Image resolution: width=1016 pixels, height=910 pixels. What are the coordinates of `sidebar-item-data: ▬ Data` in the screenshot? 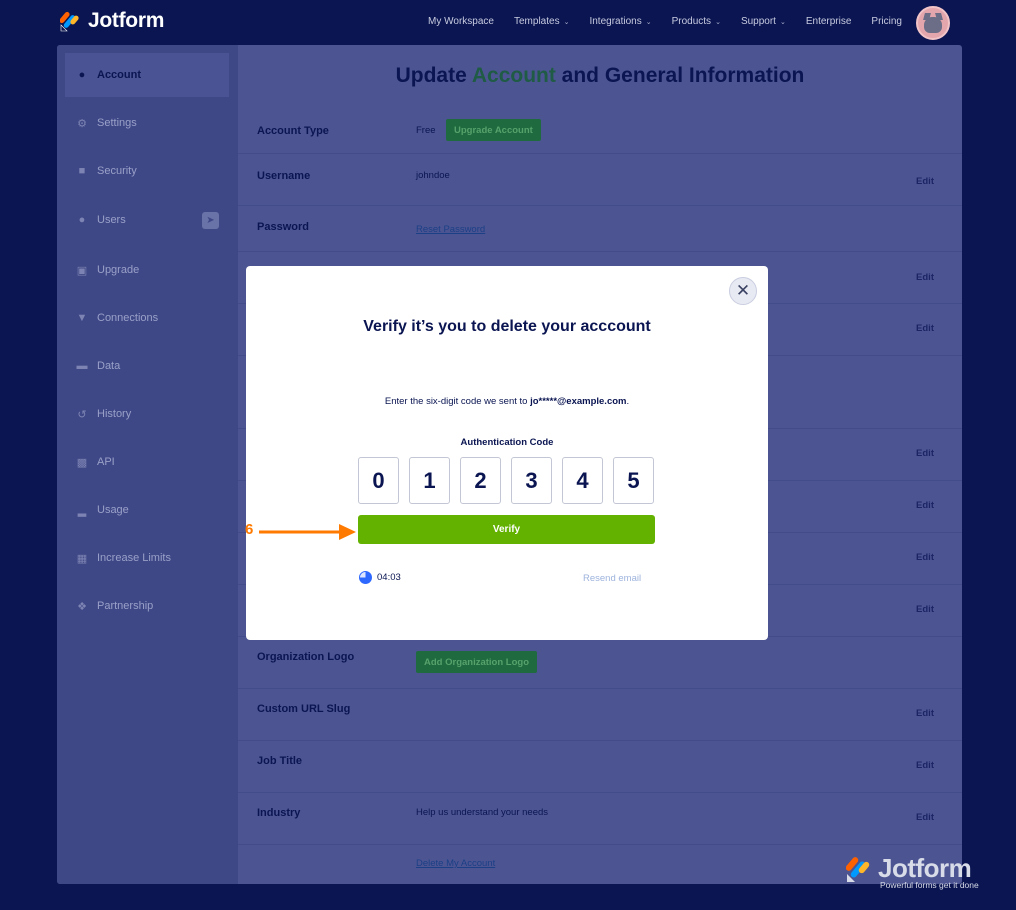 It's located at (147, 366).